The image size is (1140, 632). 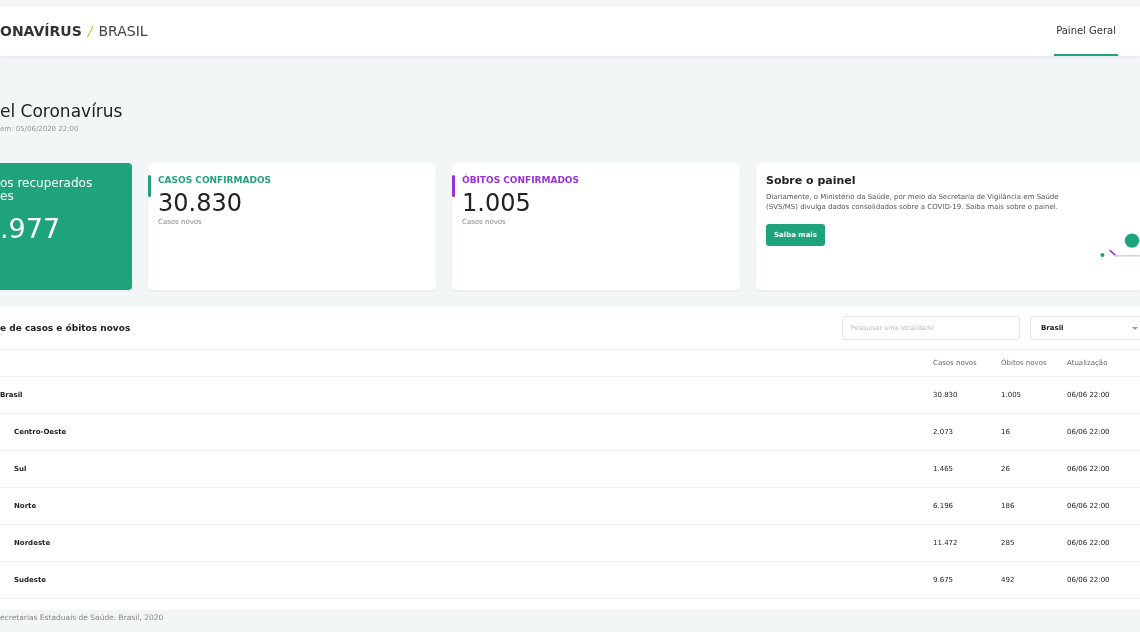 What do you see at coordinates (811, 180) in the screenshot?
I see `card-title: Sobre o painel` at bounding box center [811, 180].